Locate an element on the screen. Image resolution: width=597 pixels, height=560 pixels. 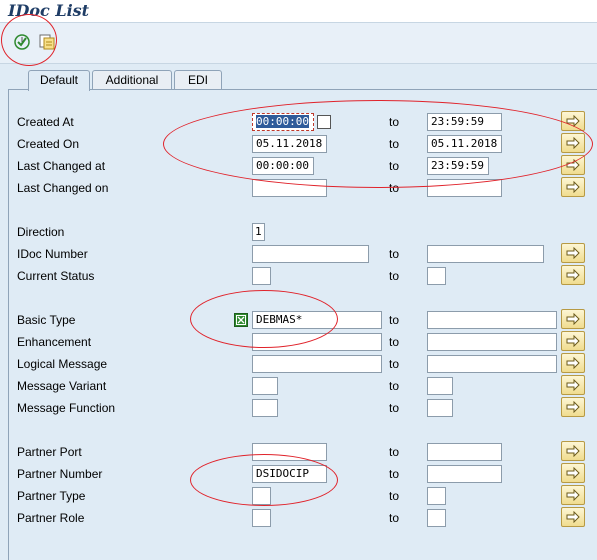
created-at-from-input: 00:00:00 is located at coordinates (283, 122).